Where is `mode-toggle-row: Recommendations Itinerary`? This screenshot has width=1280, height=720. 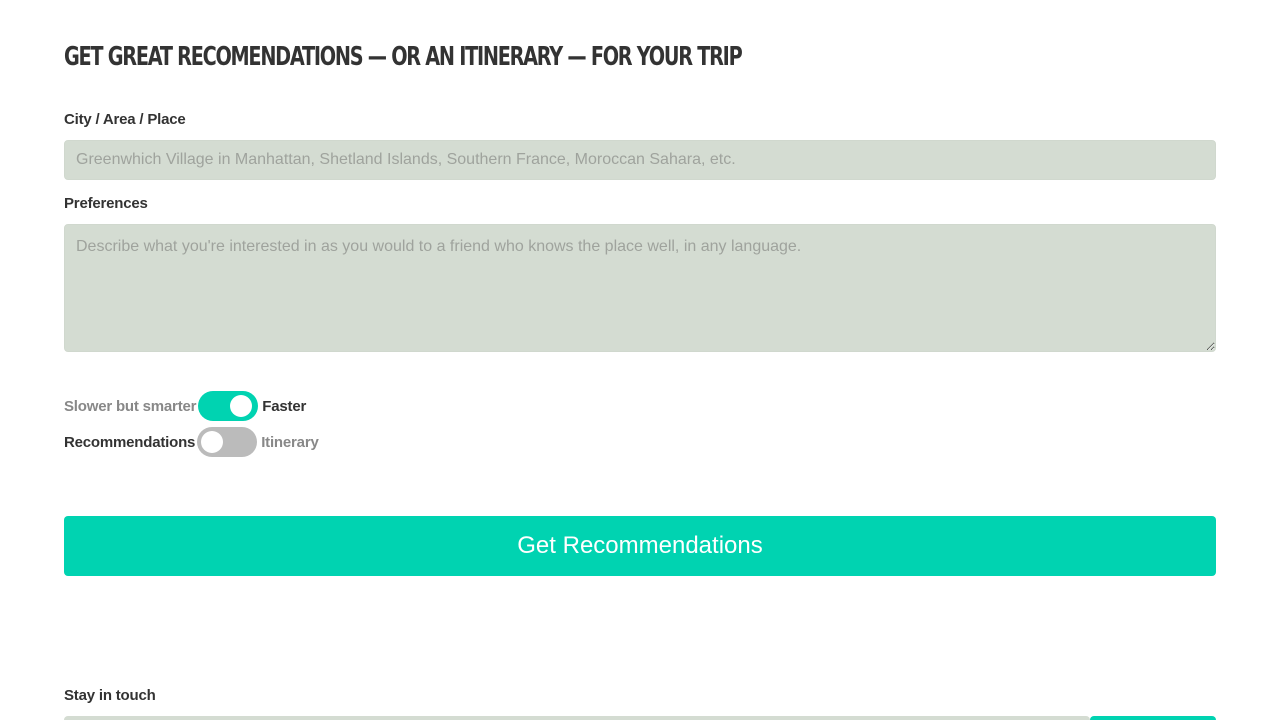
mode-toggle-row: Recommendations Itinerary is located at coordinates (191, 442).